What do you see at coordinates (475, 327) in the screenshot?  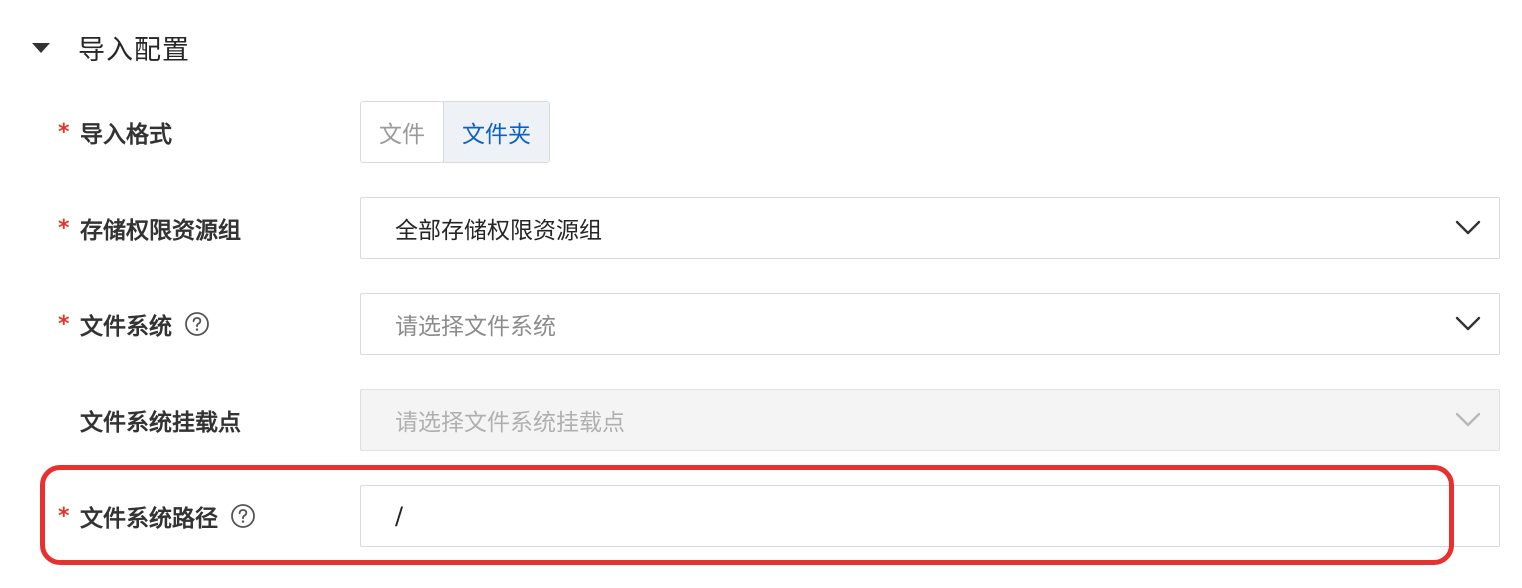 I see `file-system-placeholder: 请选择文件系统` at bounding box center [475, 327].